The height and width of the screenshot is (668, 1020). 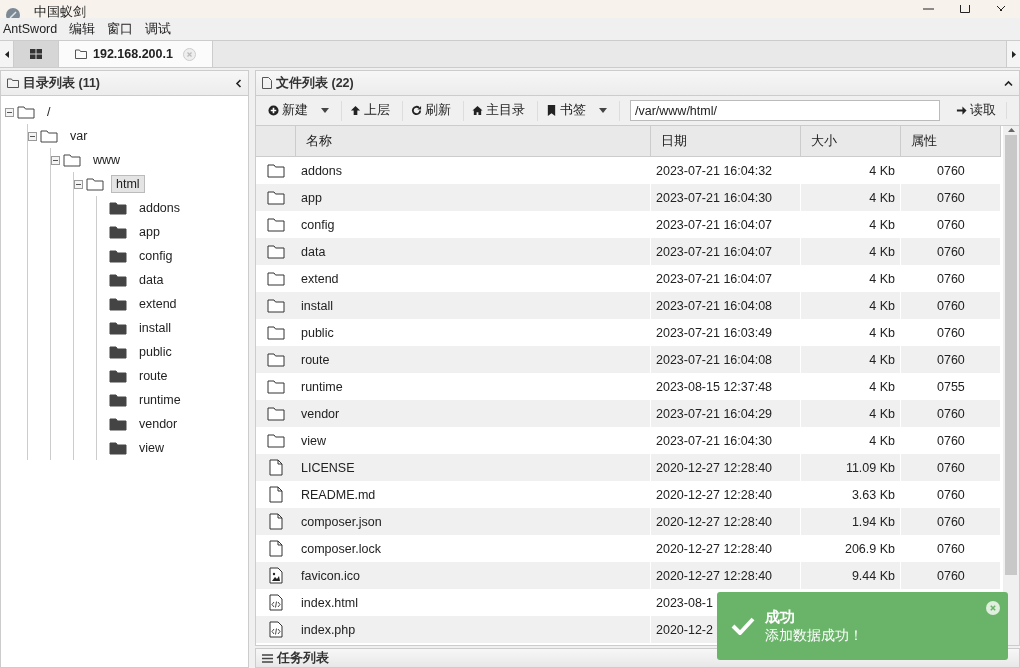 I want to click on tree-item: var, so click(x=79, y=136).